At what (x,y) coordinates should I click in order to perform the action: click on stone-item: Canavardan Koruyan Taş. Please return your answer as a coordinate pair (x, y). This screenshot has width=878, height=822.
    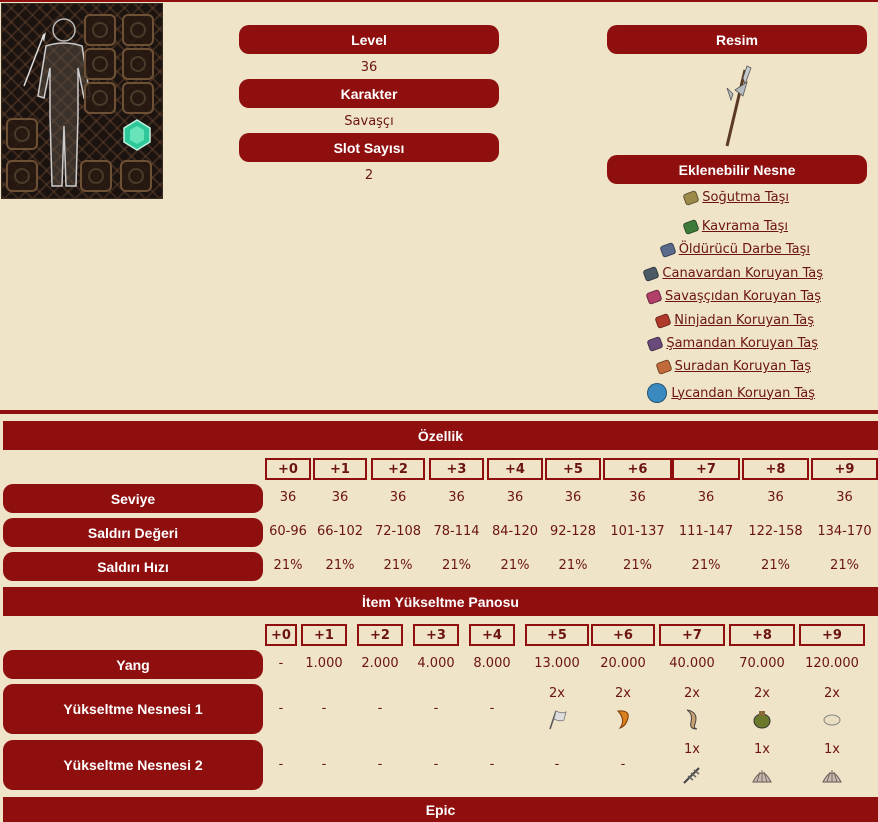
    Looking at the image, I should click on (732, 273).